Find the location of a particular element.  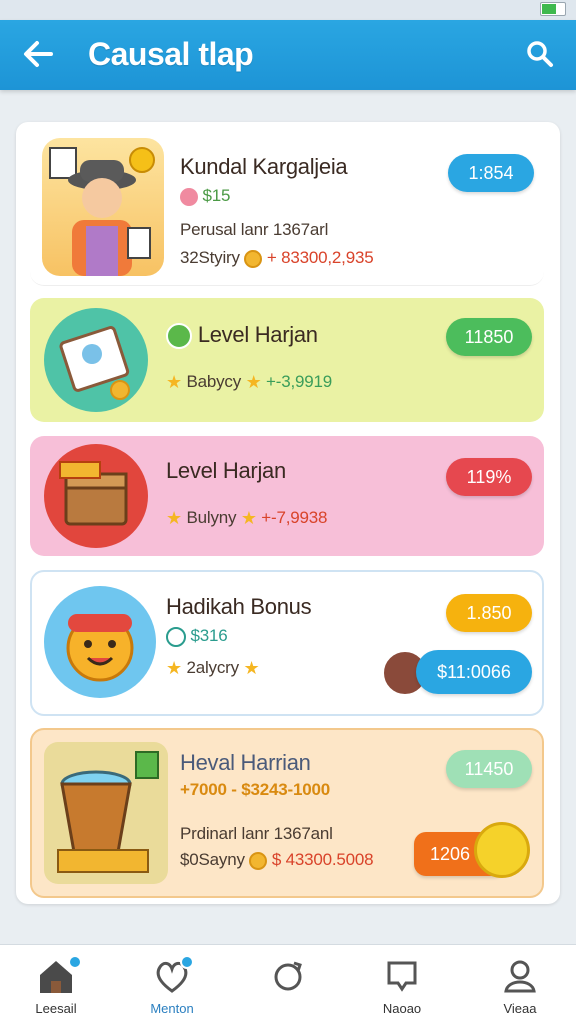

search-icon is located at coordinates (540, 54).